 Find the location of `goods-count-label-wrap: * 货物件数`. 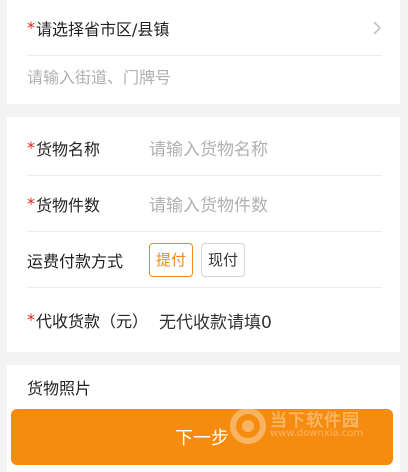

goods-count-label-wrap: * 货物件数 is located at coordinates (88, 204).